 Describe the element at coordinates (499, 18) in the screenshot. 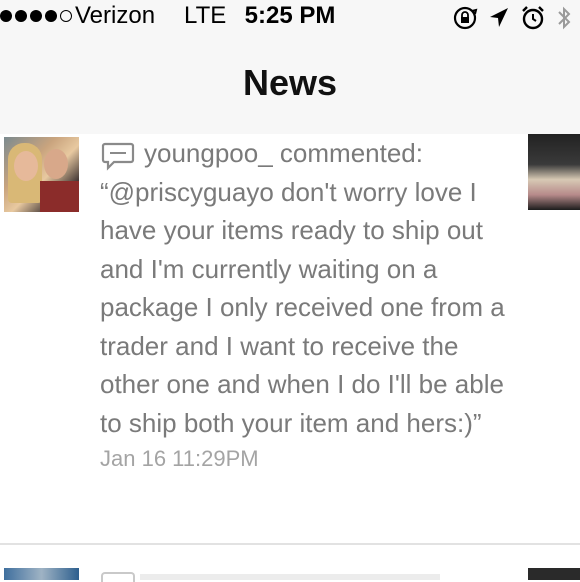

I see `location-arrow-icon` at that location.